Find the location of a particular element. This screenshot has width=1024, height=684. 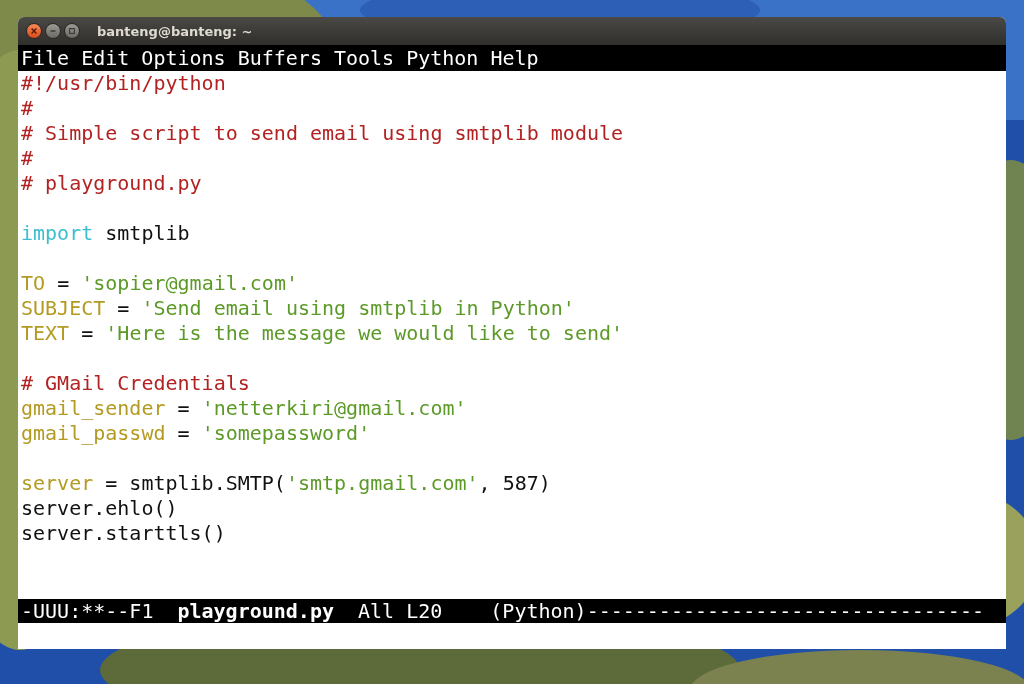

menu-item: Tools is located at coordinates (364, 58).